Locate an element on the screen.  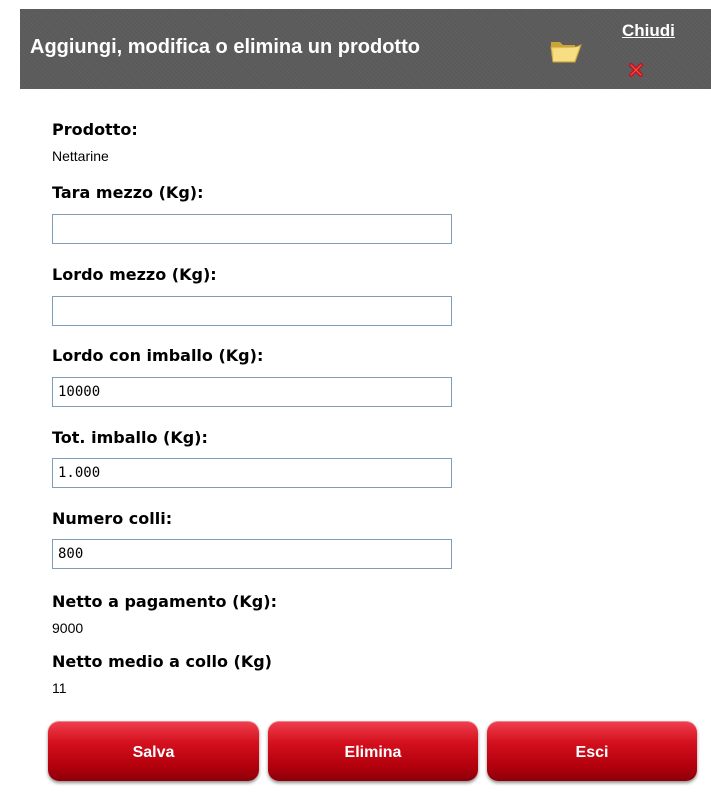
delete-button: Elimina is located at coordinates (373, 751).